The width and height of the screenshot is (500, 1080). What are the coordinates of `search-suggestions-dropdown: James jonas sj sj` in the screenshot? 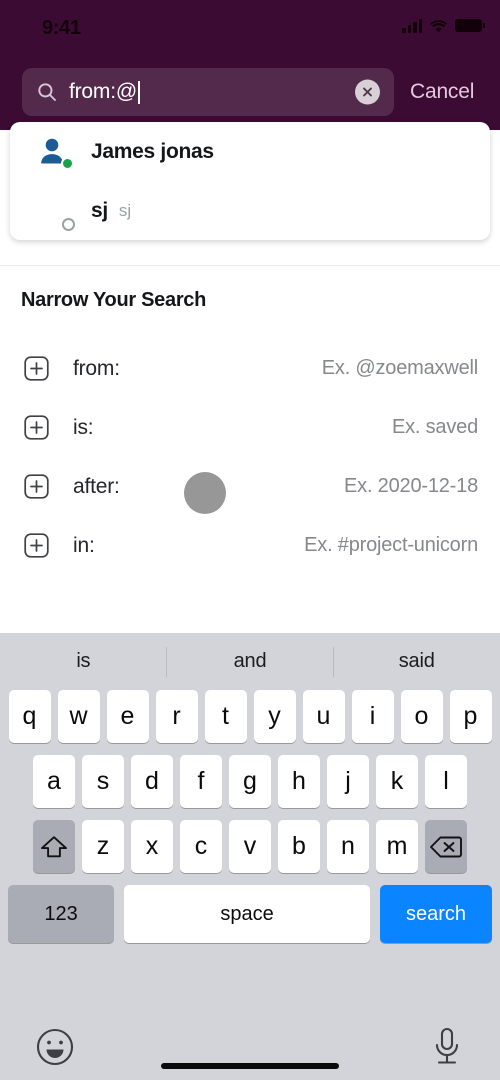 It's located at (250, 181).